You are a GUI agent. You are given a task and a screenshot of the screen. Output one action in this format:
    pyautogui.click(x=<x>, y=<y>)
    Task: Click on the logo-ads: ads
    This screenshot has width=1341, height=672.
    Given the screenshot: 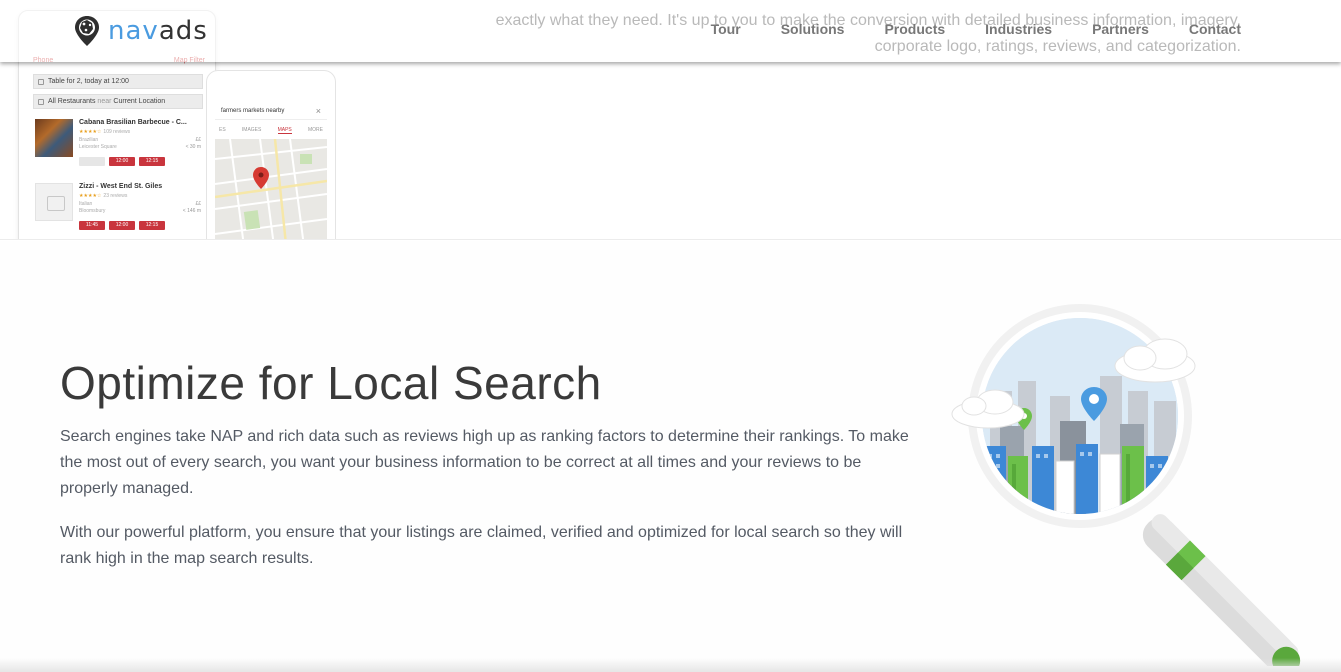 What is the action you would take?
    pyautogui.click(x=183, y=31)
    